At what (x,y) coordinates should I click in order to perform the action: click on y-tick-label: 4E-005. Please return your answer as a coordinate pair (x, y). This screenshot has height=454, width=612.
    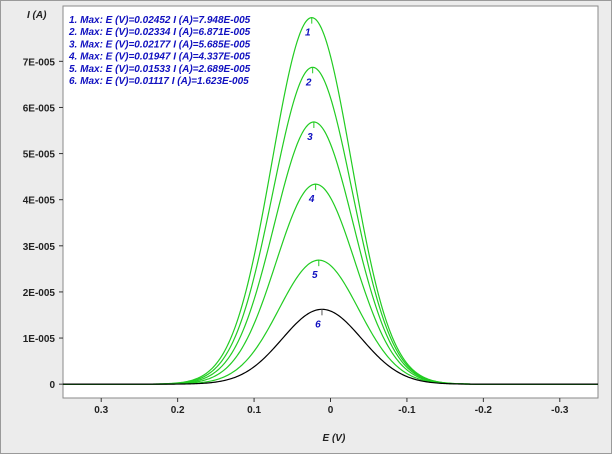
    Looking at the image, I should click on (39, 201).